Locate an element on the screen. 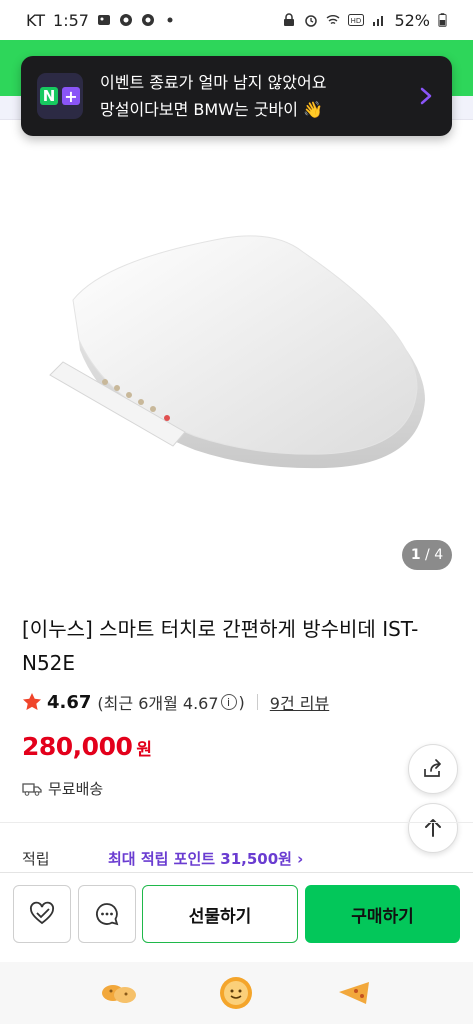 This screenshot has width=473, height=1024. gallery-counter: 1 / 4 is located at coordinates (427, 555).